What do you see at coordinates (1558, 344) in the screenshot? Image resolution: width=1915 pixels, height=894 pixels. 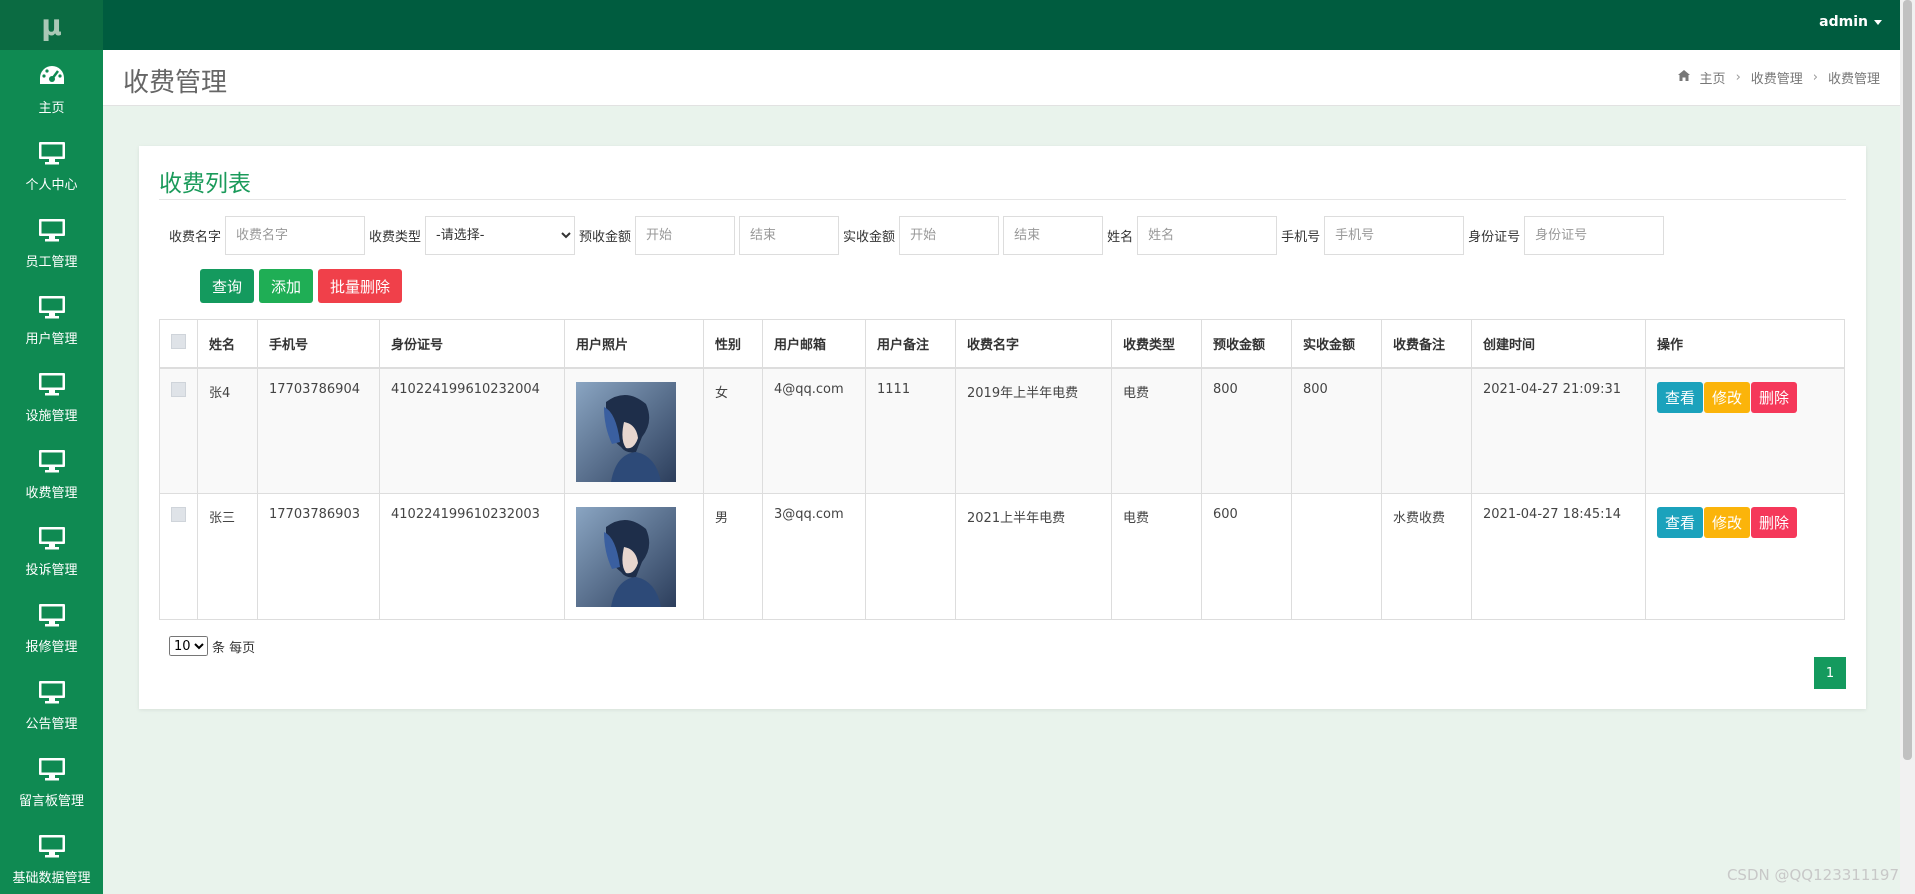 I see `col-header: 创建时间` at bounding box center [1558, 344].